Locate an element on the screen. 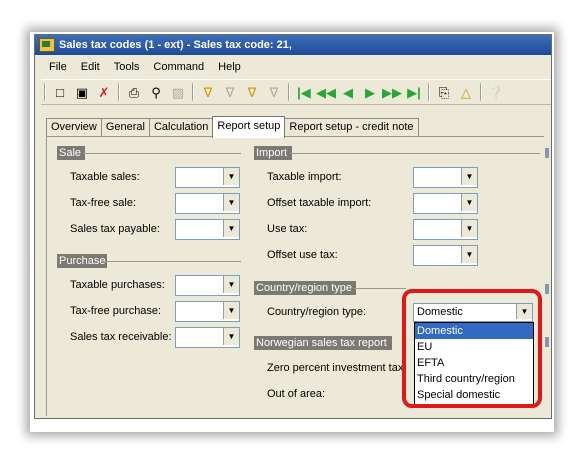 The width and height of the screenshot is (580, 449). group-country-title: Country/region type is located at coordinates (305, 288).